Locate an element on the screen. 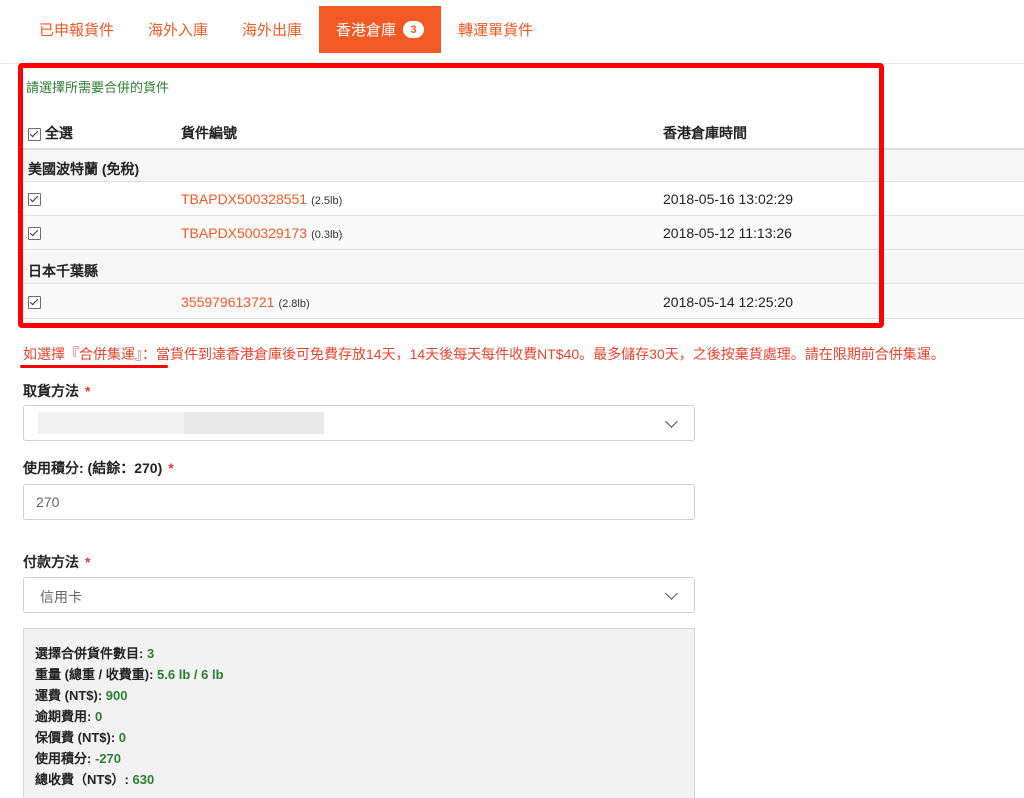  weight: (2.5lb) is located at coordinates (327, 201).